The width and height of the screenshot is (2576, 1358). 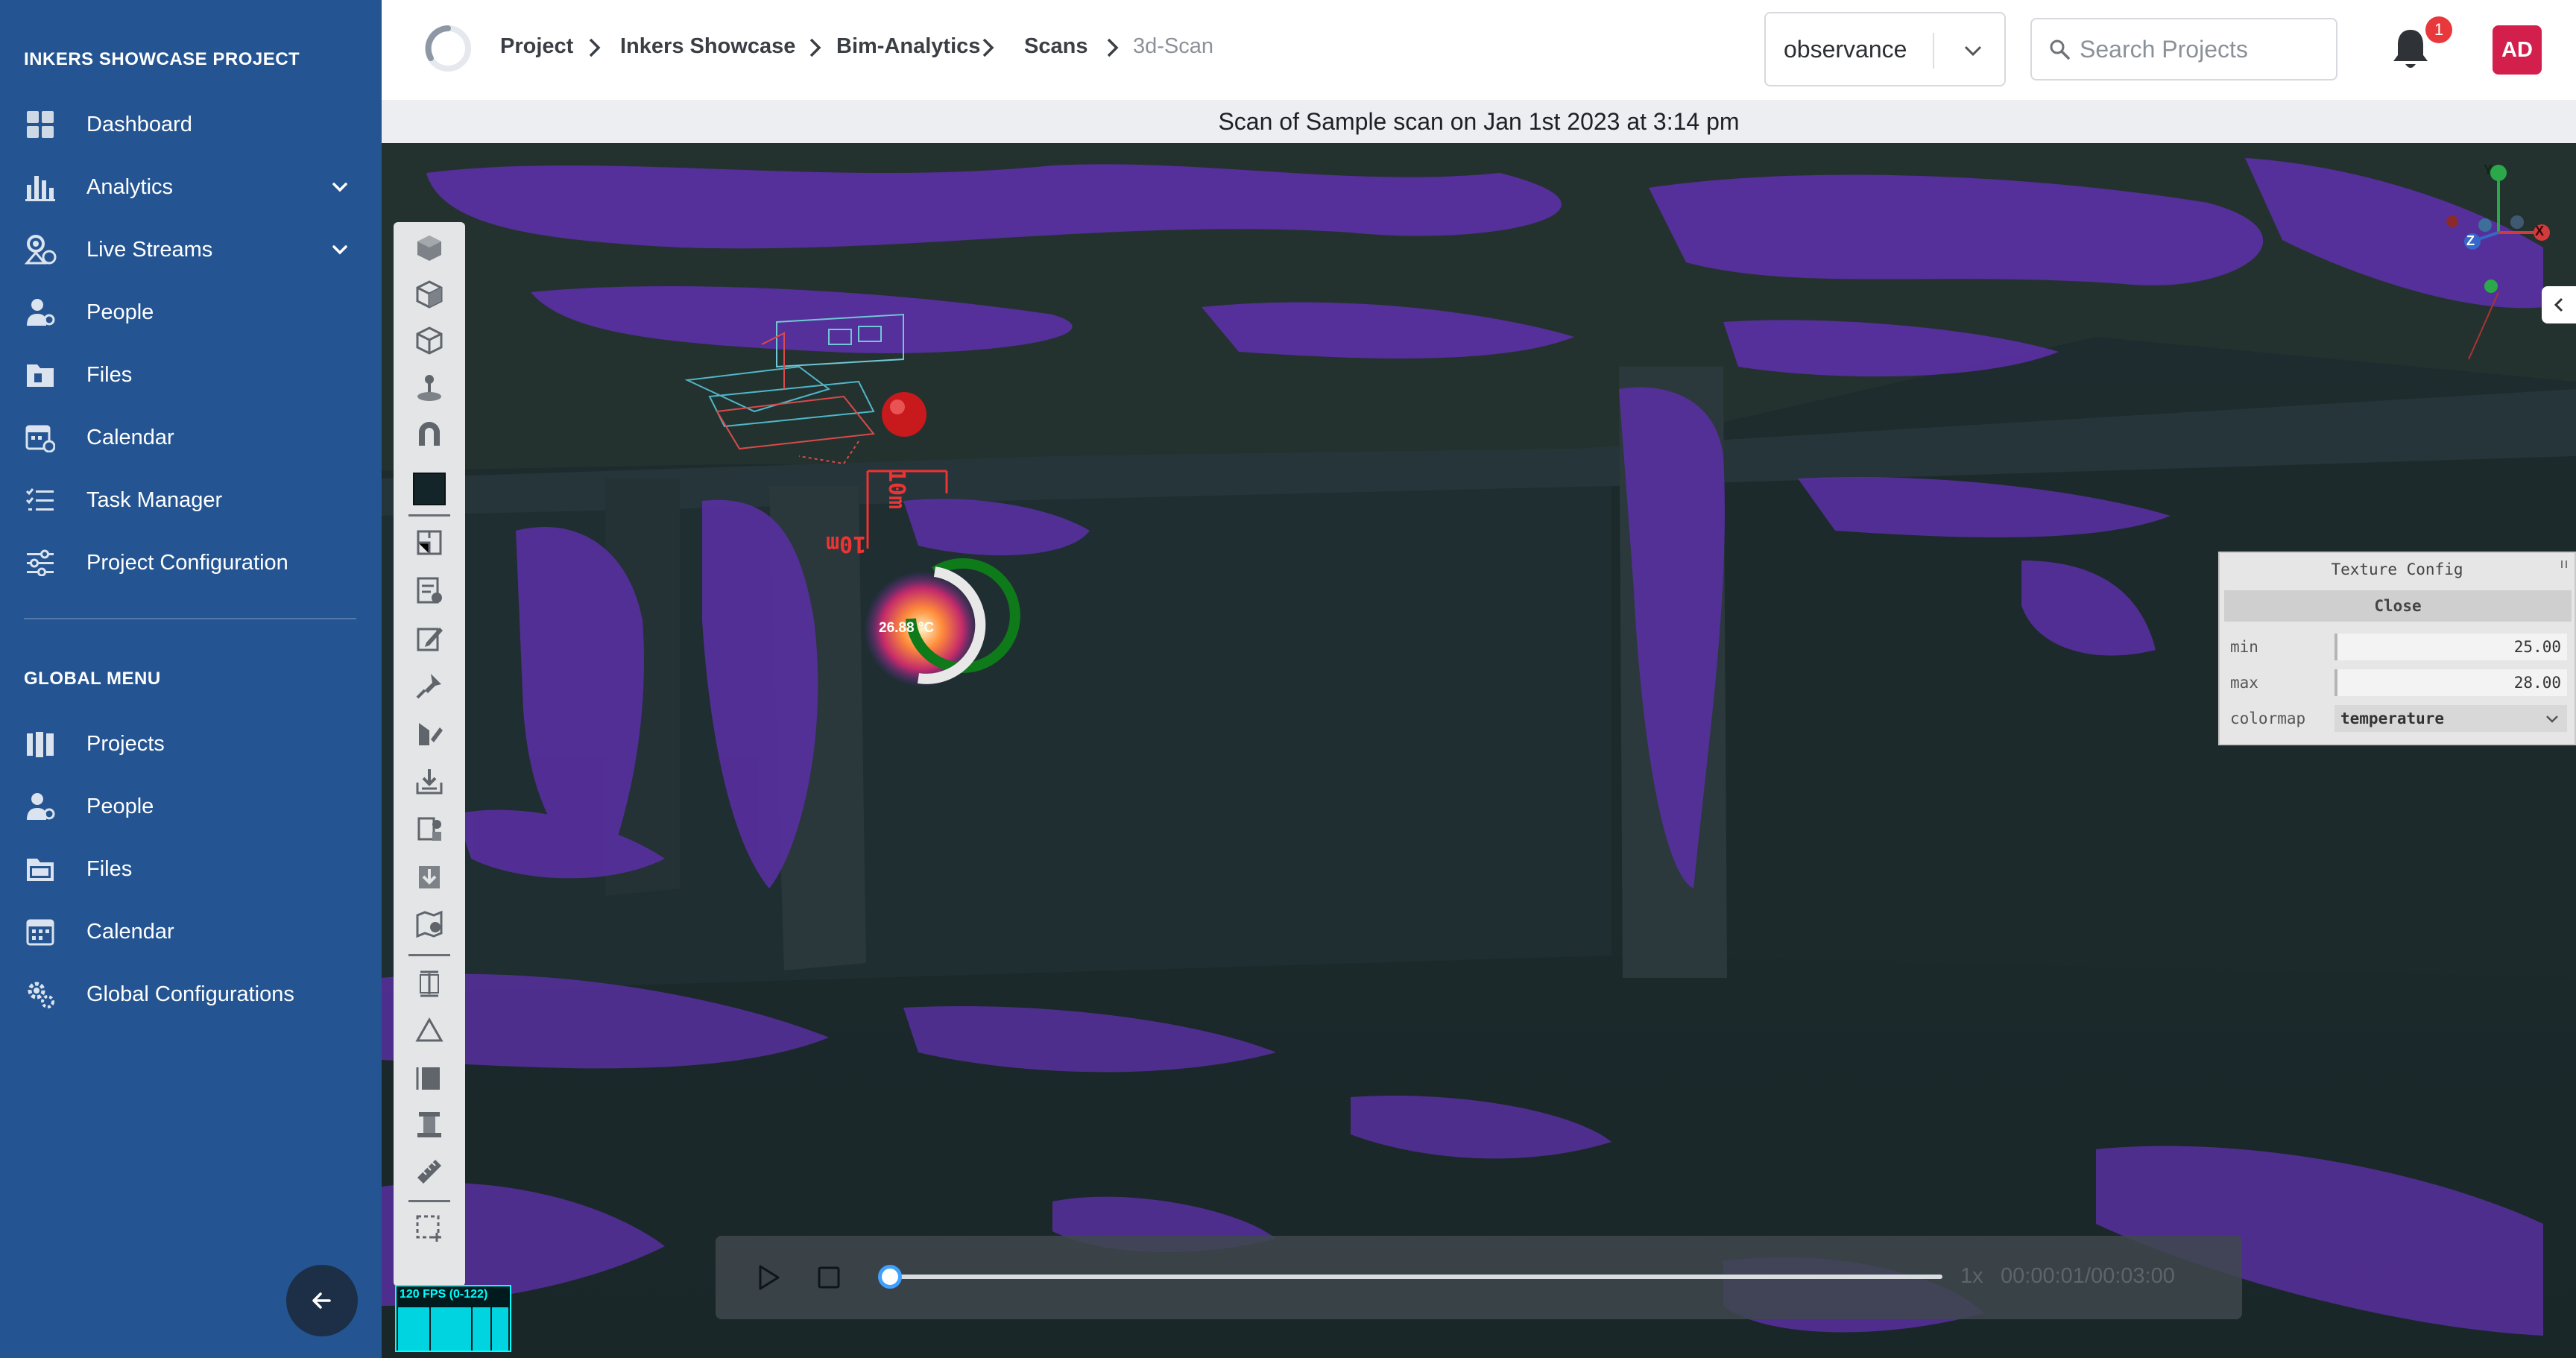 I want to click on breadcrumb-current: 3d-Scan, so click(x=1173, y=46).